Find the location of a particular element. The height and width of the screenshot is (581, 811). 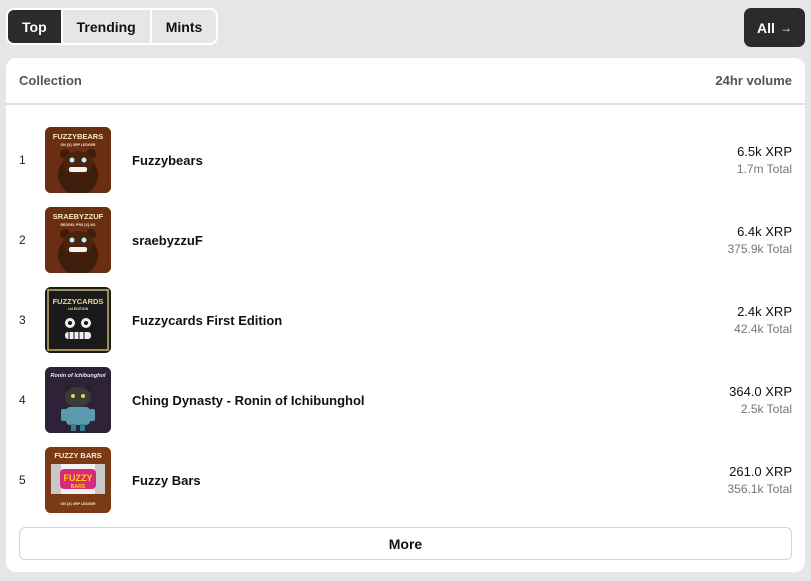

volume-cell: 6.5k XRP 1.7m Total is located at coordinates (764, 160).